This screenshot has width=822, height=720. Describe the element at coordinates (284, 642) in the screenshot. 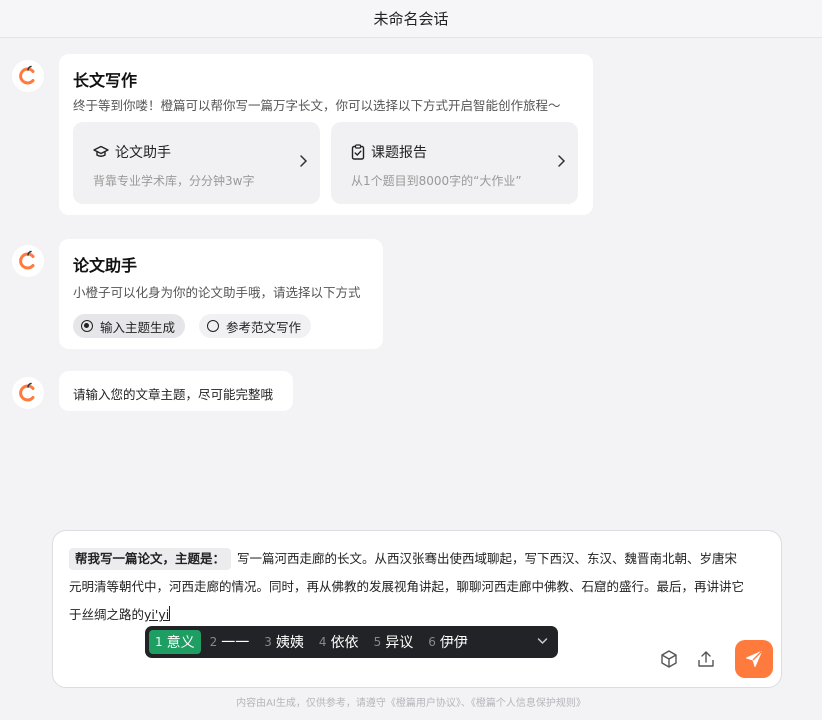

I see `ime-candidate: 3 姨姨` at that location.